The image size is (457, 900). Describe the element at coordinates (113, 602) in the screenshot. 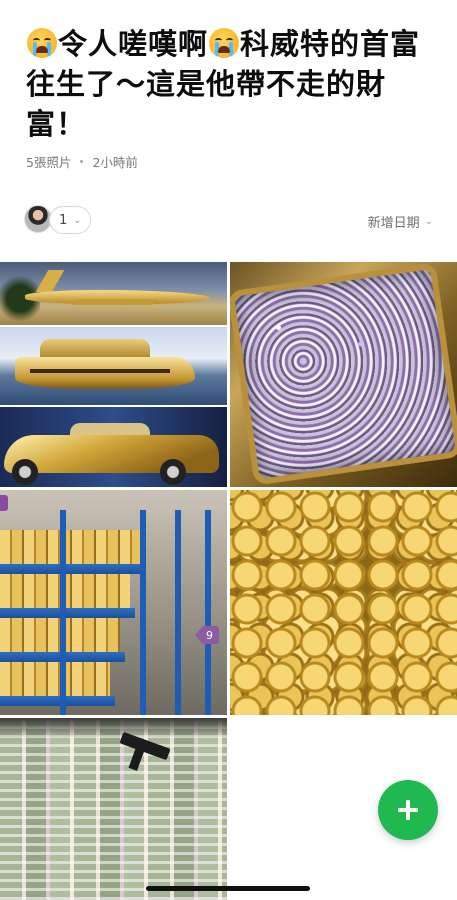

I see `photo-gold-bars` at that location.